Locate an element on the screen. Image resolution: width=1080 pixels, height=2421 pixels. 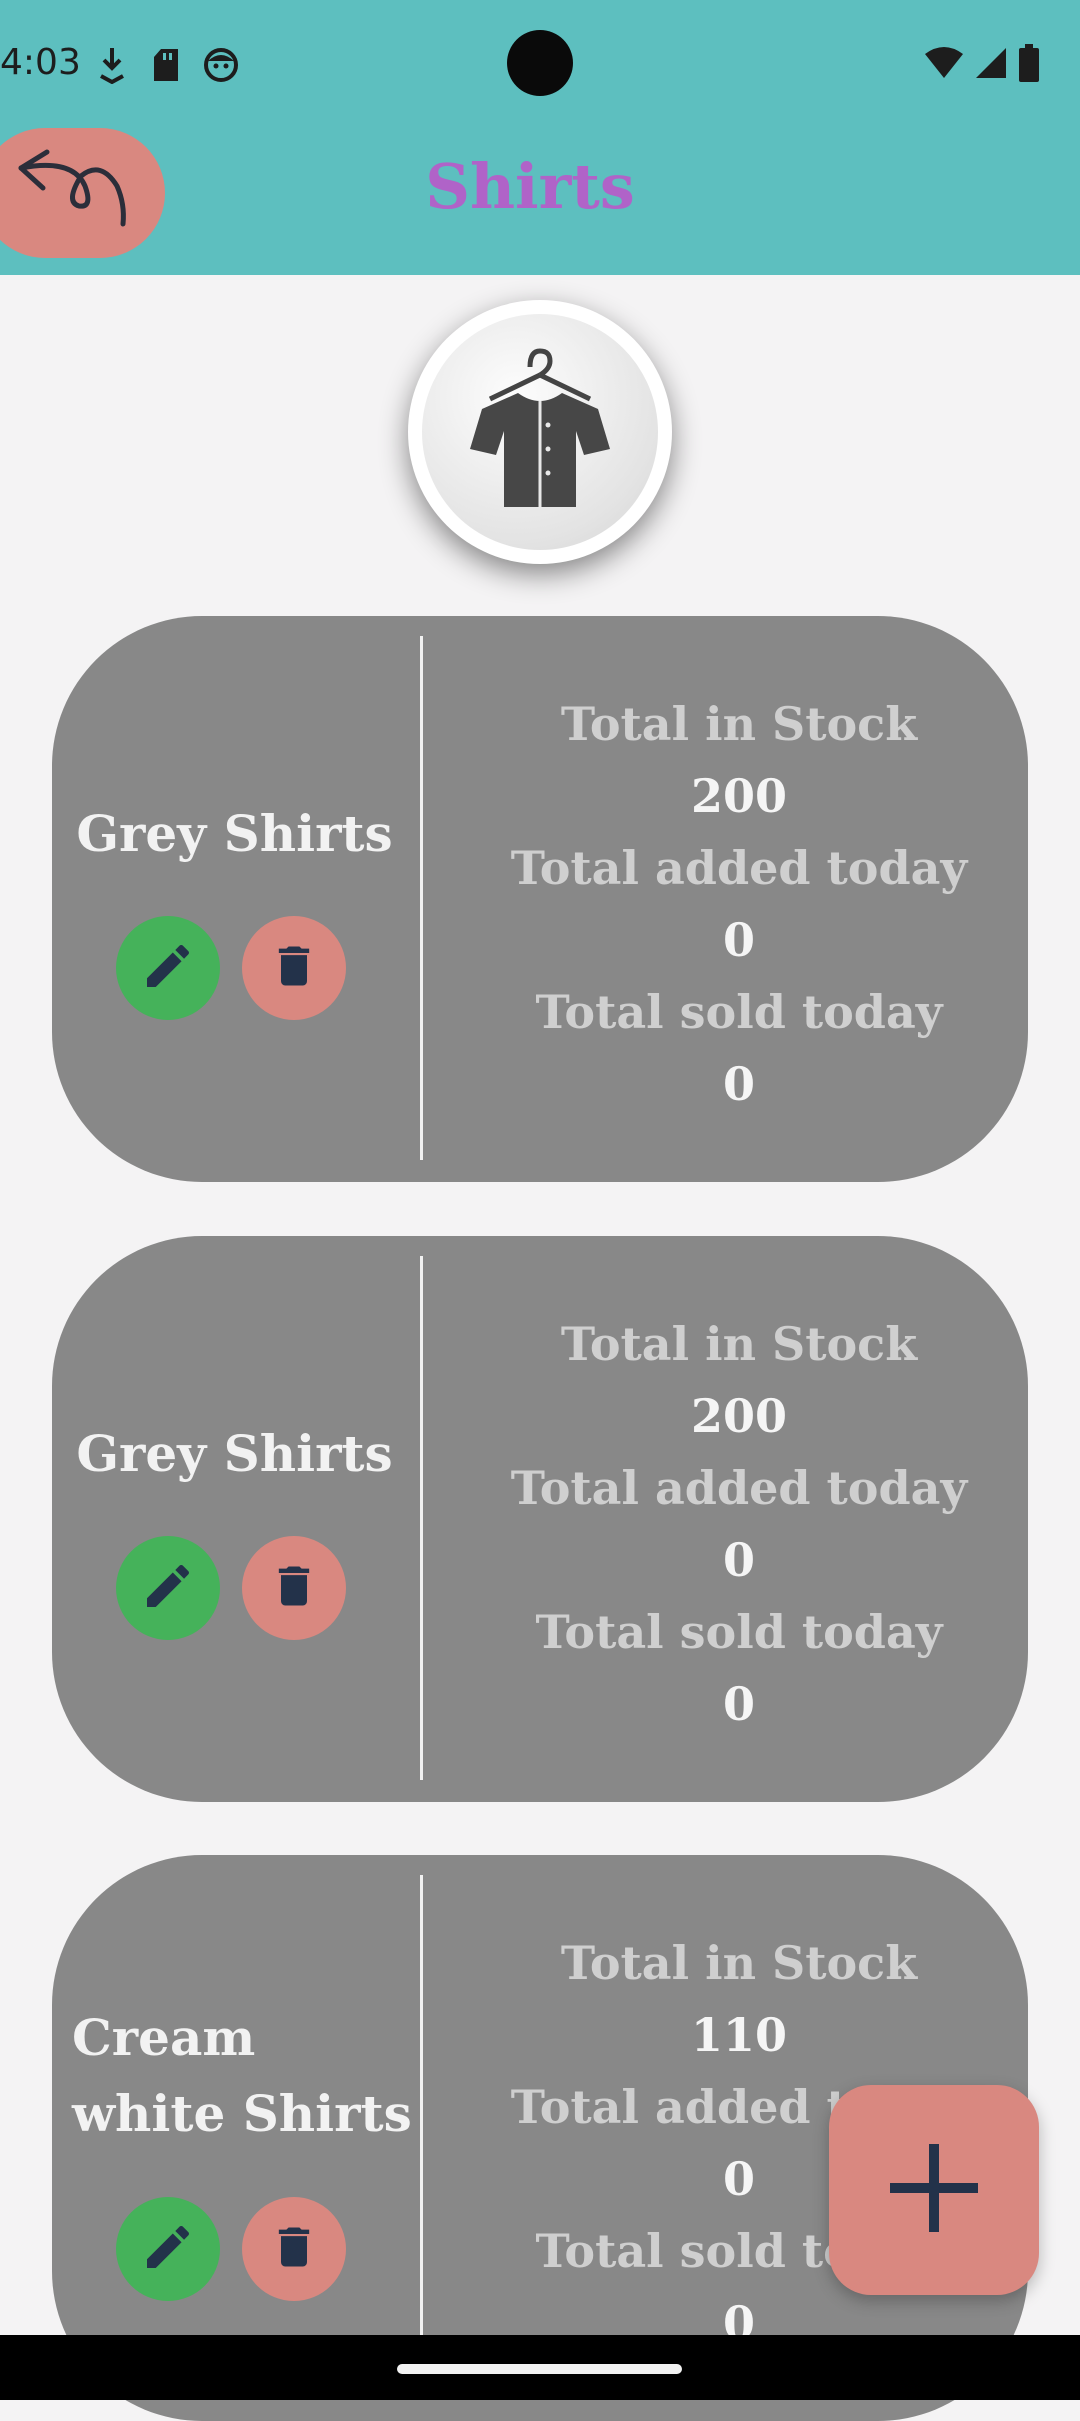
shirt-on-hanger-icon is located at coordinates (540, 432).